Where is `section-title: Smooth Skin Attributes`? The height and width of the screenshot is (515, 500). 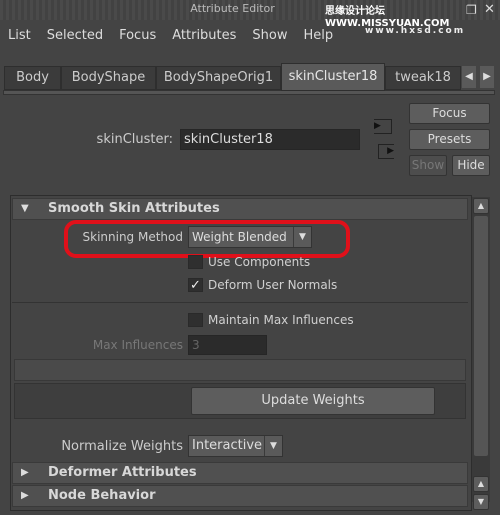 section-title: Smooth Skin Attributes is located at coordinates (134, 208).